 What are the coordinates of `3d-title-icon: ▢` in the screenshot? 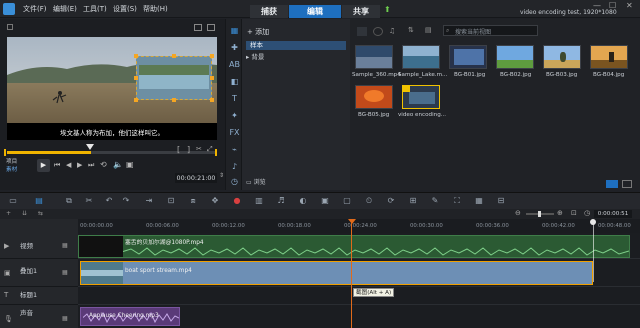 It's located at (347, 201).